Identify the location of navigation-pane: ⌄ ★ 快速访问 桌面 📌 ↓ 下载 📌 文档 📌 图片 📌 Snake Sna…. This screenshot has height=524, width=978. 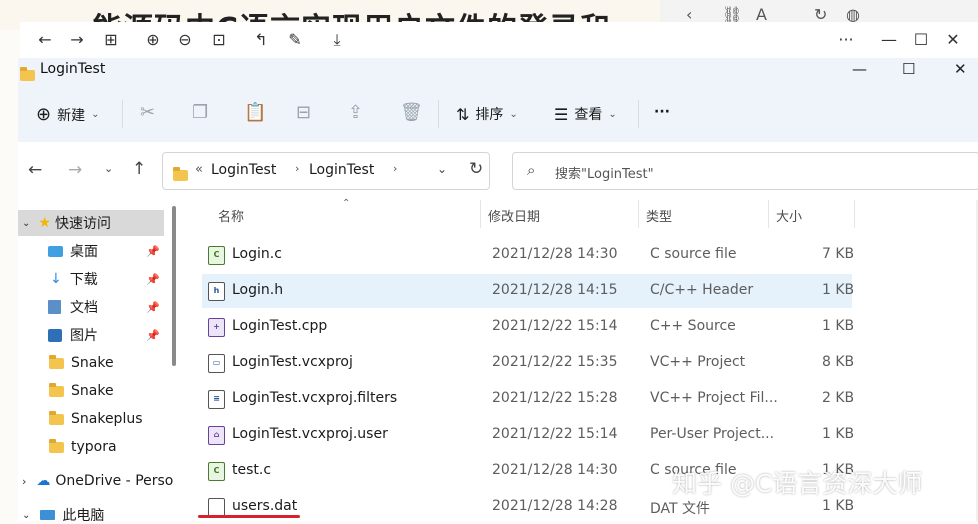
(97, 360).